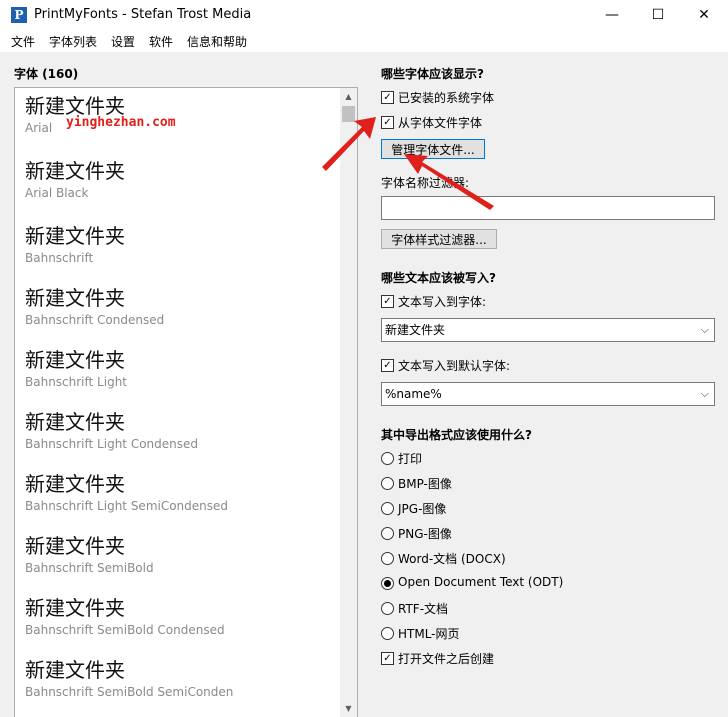 The height and width of the screenshot is (717, 728). What do you see at coordinates (387, 658) in the screenshot?
I see `checkbox-open-after: ✓` at bounding box center [387, 658].